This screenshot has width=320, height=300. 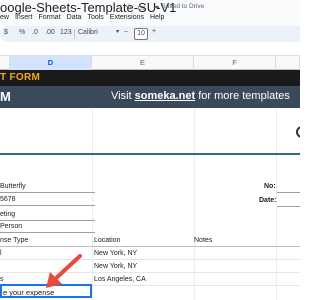 What do you see at coordinates (22, 32) in the screenshot?
I see `percent-format-button: %` at bounding box center [22, 32].